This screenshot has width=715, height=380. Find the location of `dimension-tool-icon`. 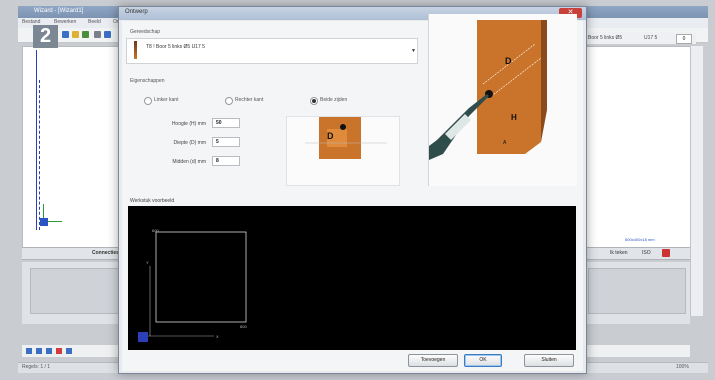

dimension-tool-icon is located at coordinates (69, 351).